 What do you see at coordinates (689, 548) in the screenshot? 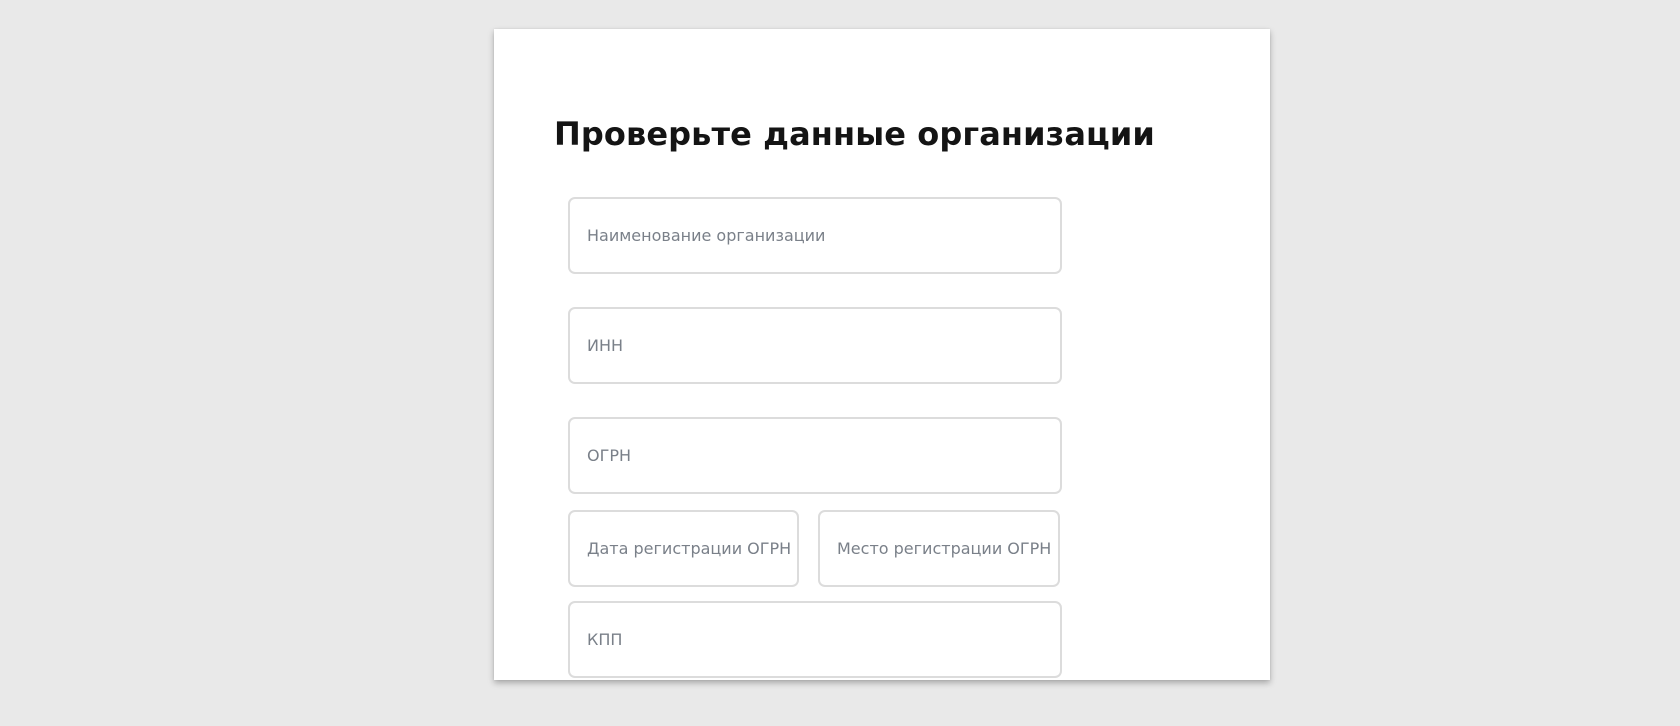
I see `ogrn-registration-date-label: Дата регистрации ОГРН` at bounding box center [689, 548].